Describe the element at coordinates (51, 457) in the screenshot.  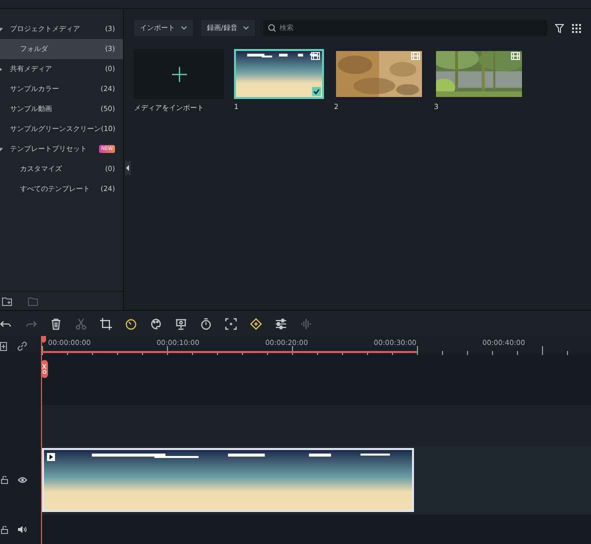
I see `play-icon` at that location.